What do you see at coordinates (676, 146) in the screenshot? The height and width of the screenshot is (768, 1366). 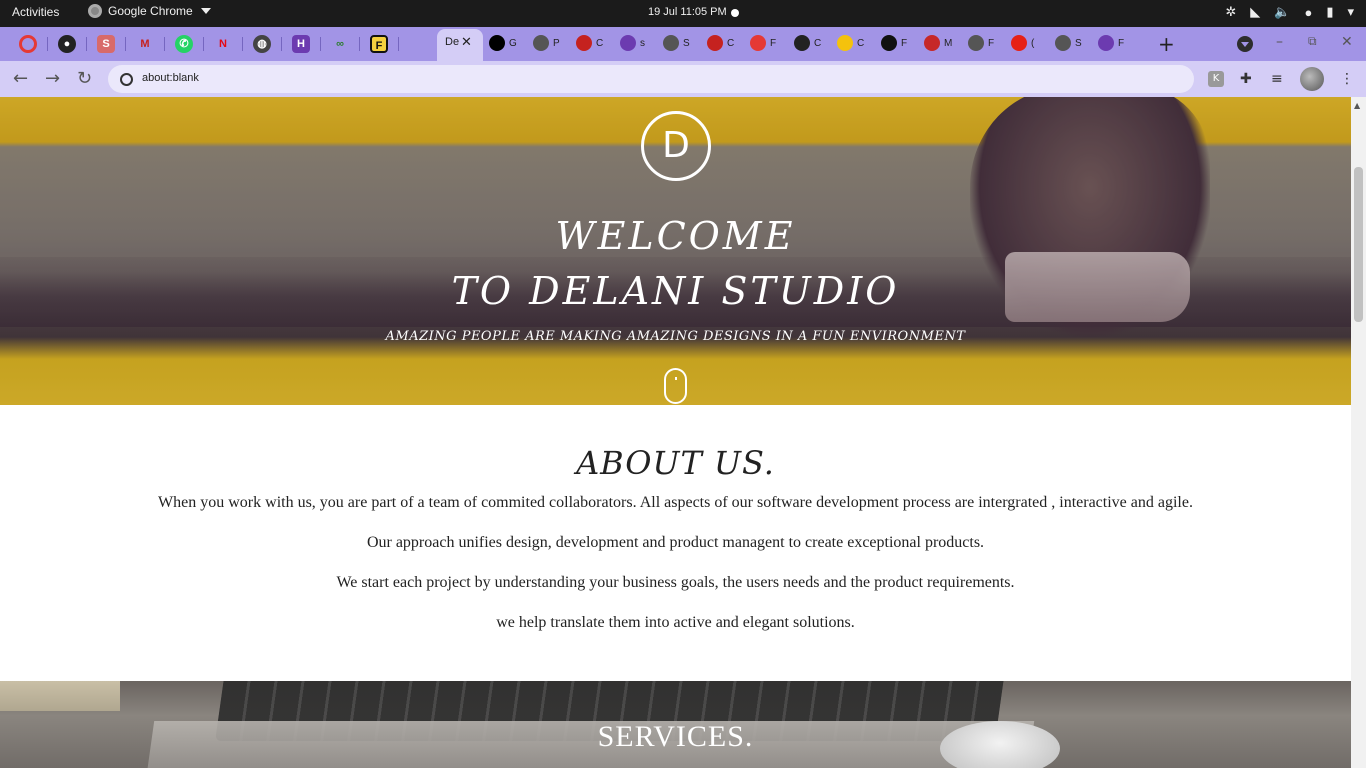 I see `logo: D` at bounding box center [676, 146].